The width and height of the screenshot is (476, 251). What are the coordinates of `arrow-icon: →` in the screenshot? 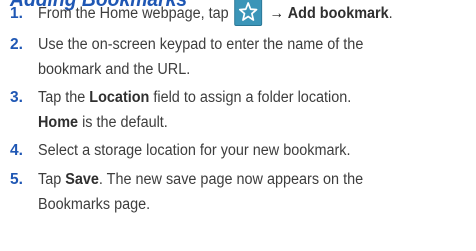 It's located at (277, 13).